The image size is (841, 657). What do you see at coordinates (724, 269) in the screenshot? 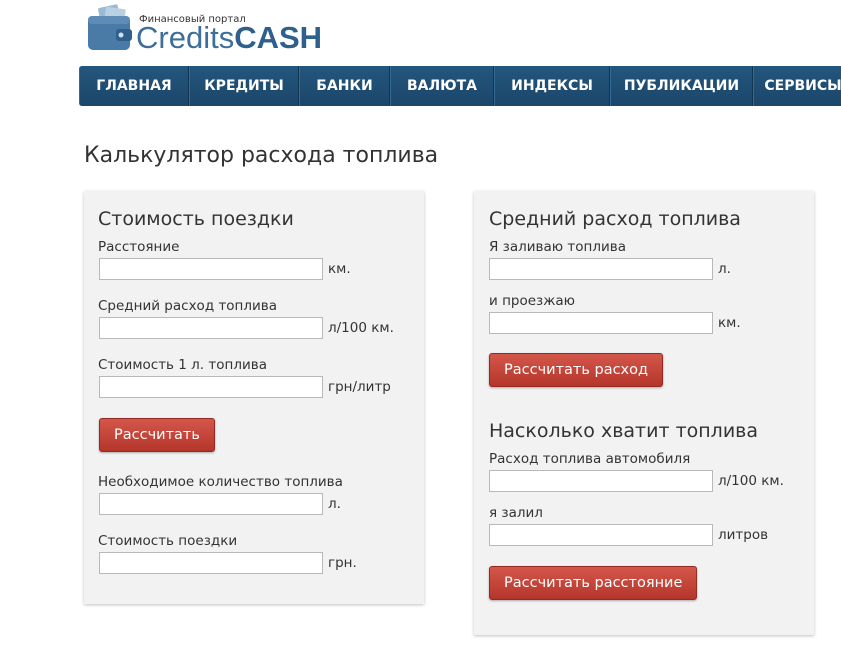
I see `fuel-poured-unit: л.` at bounding box center [724, 269].